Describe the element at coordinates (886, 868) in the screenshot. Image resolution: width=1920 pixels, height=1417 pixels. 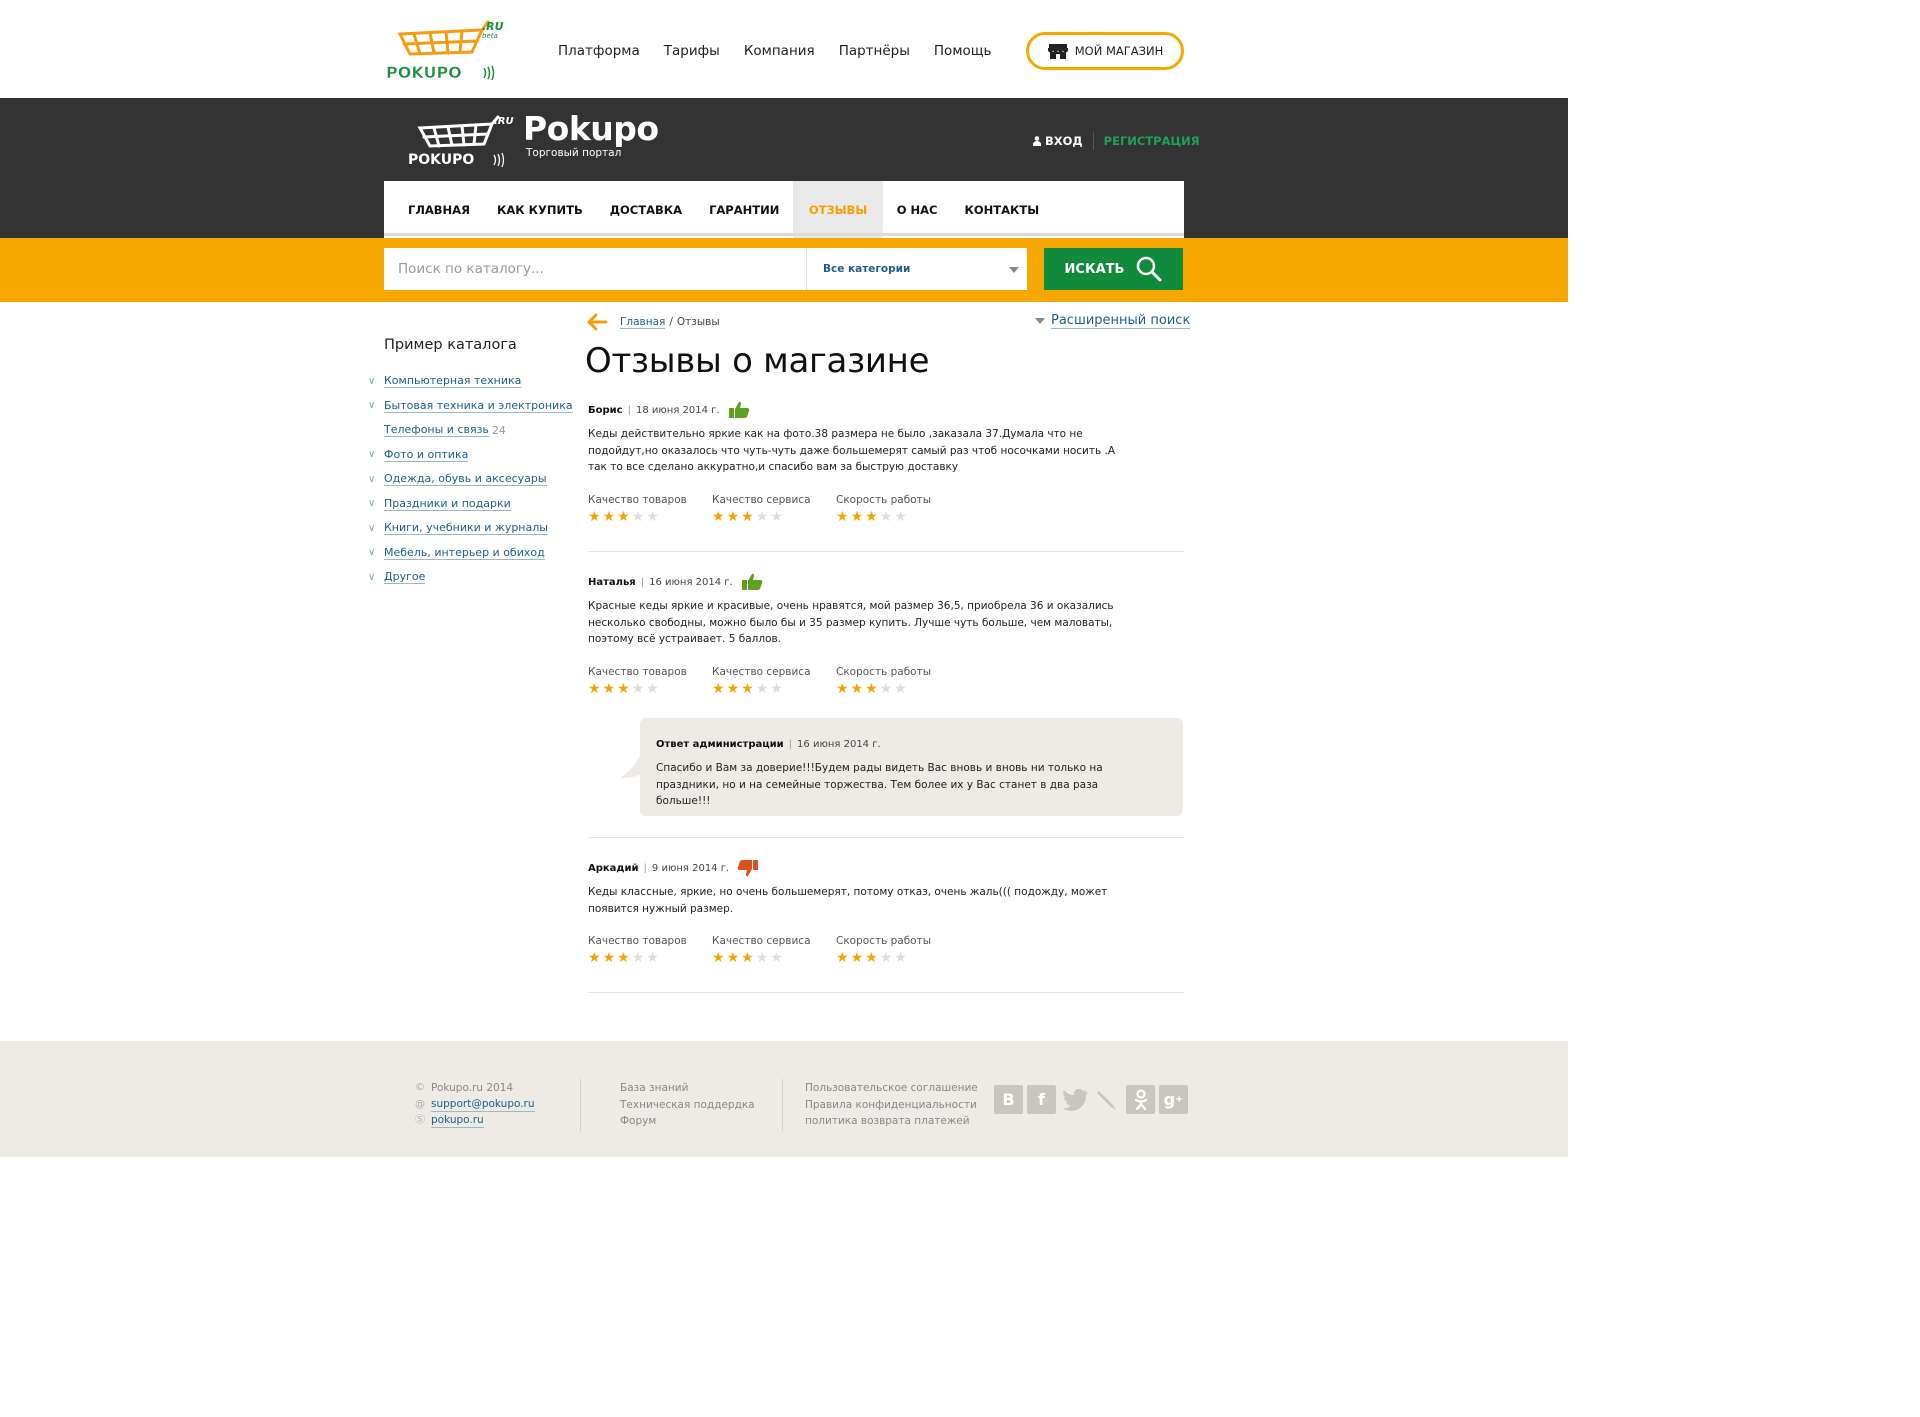
I see `review-meta: Аркадий | 9 июня 2014 г.` at that location.